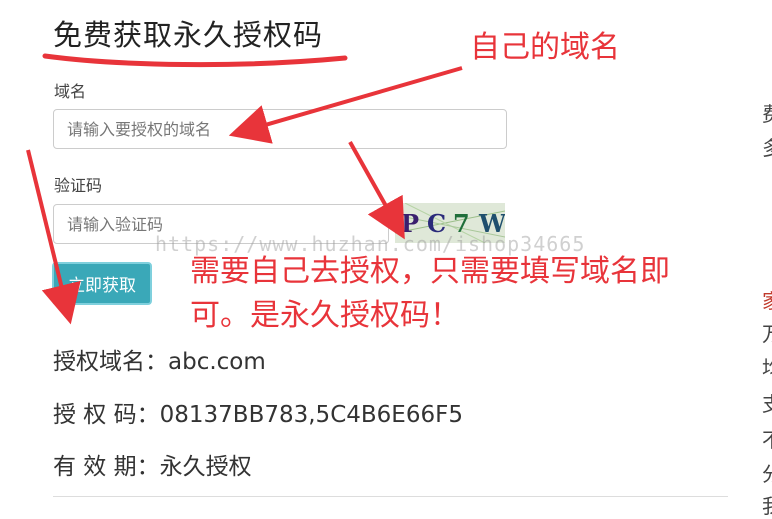 This screenshot has width=772, height=519. I want to click on annotation-own-domain: 自己的域名, so click(545, 47).